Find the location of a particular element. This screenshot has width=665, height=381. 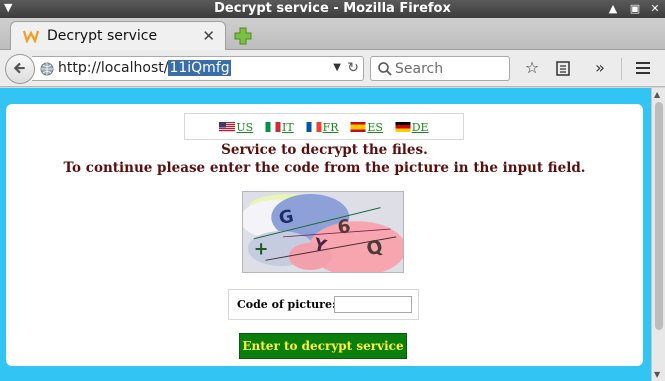

url-dropdown-icon: ▼ is located at coordinates (337, 67).